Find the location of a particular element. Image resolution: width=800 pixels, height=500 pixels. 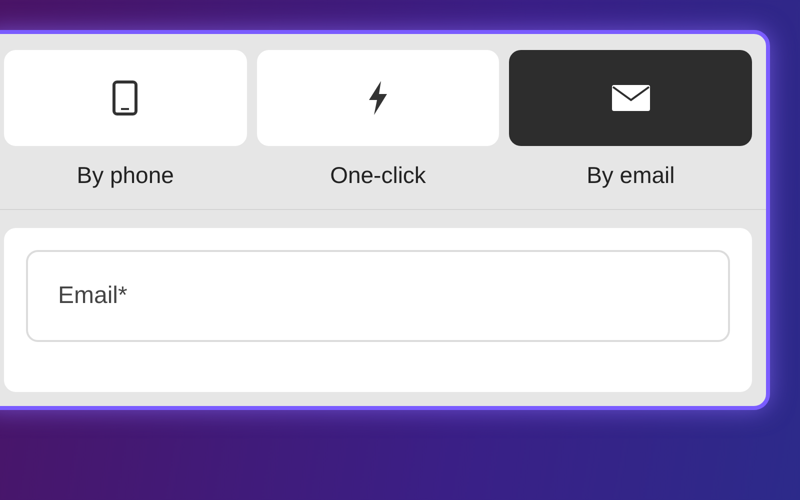

tab-label: By phone is located at coordinates (125, 175).